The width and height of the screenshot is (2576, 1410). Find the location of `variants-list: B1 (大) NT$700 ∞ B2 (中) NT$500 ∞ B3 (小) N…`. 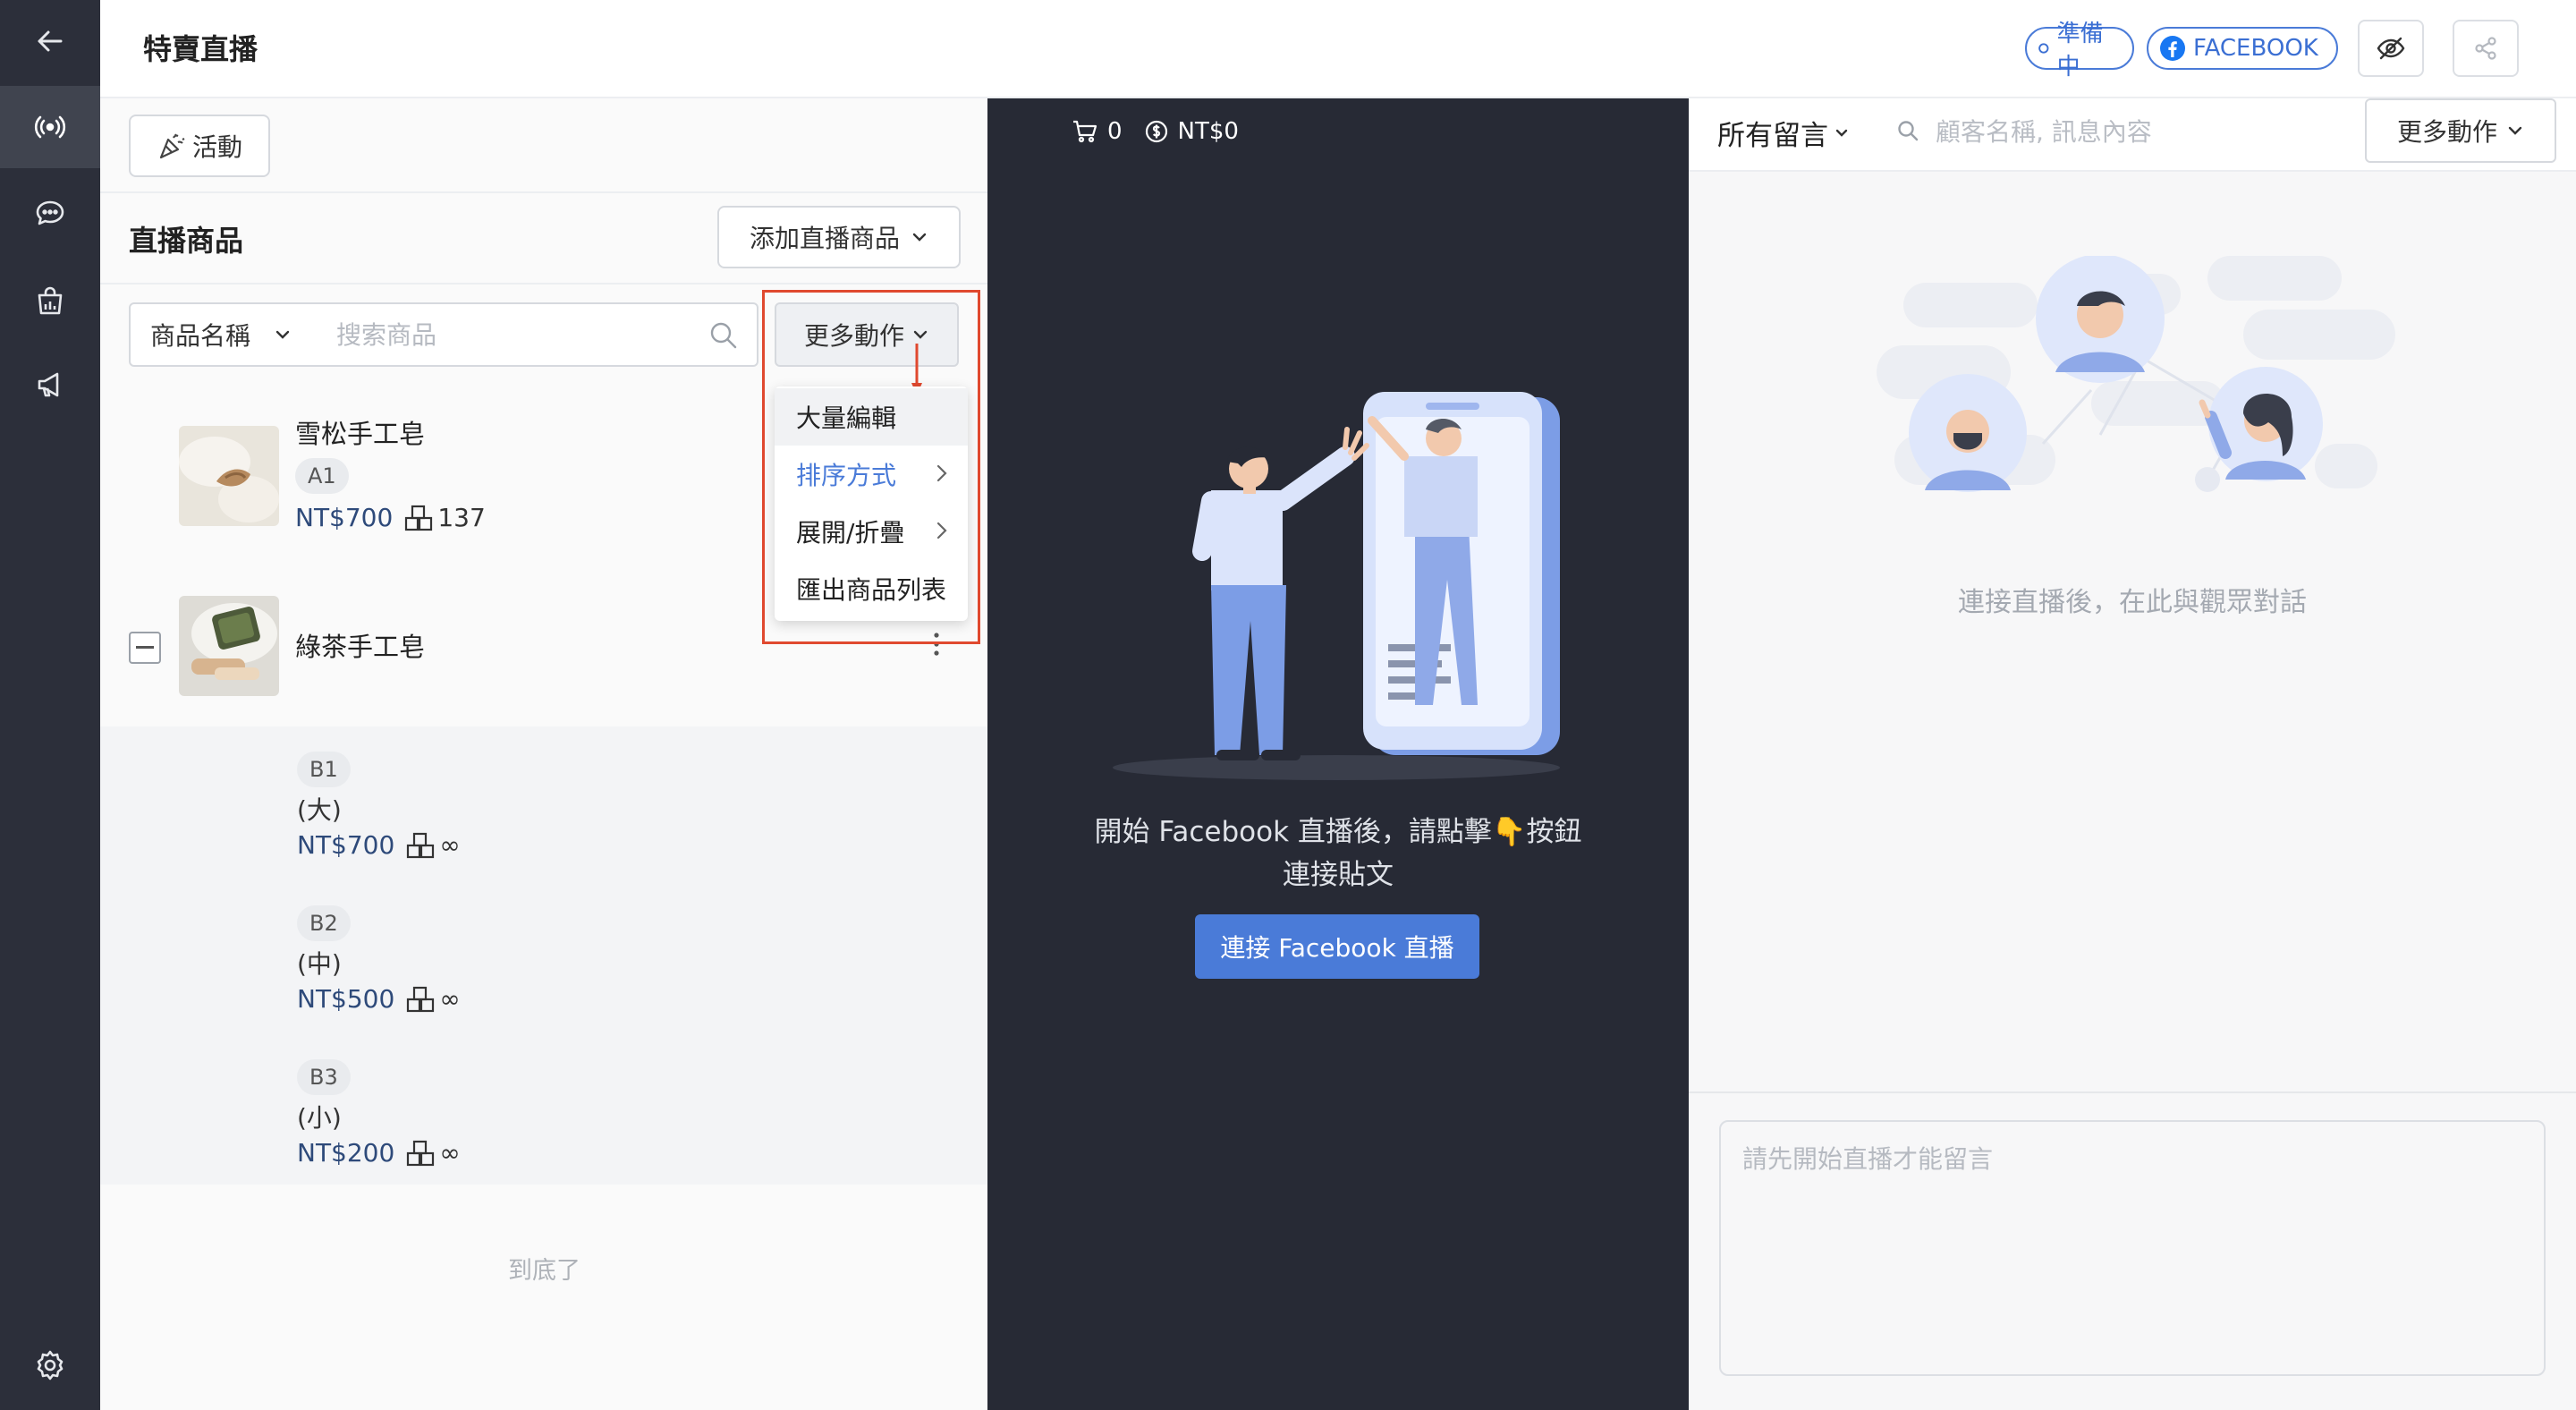

variants-list: B1 (大) NT$700 ∞ B2 (中) NT$500 ∞ B3 (小) N… is located at coordinates (543, 956).